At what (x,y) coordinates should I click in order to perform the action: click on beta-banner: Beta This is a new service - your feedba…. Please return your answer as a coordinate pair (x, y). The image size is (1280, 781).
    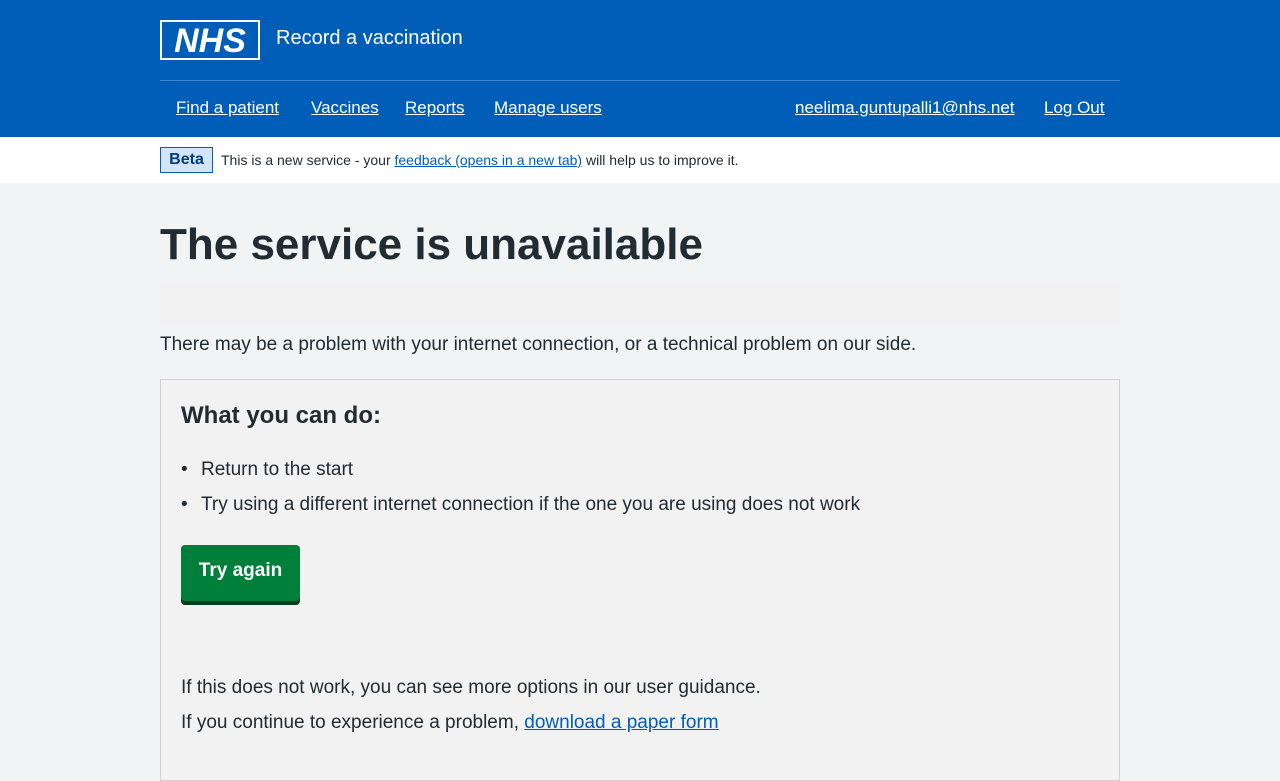
    Looking at the image, I should click on (640, 160).